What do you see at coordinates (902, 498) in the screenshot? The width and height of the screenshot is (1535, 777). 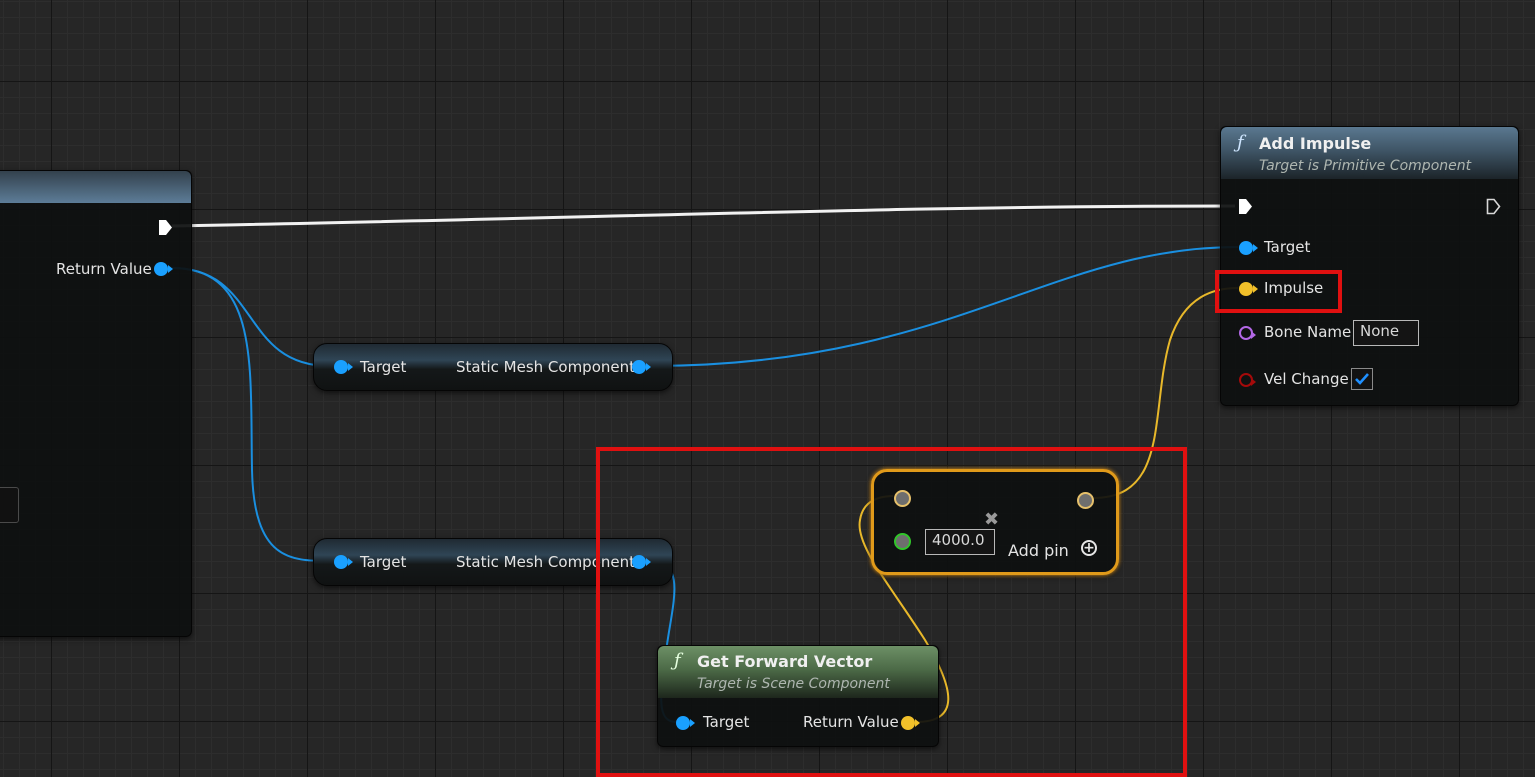 I see `multiply-input-a-pin` at bounding box center [902, 498].